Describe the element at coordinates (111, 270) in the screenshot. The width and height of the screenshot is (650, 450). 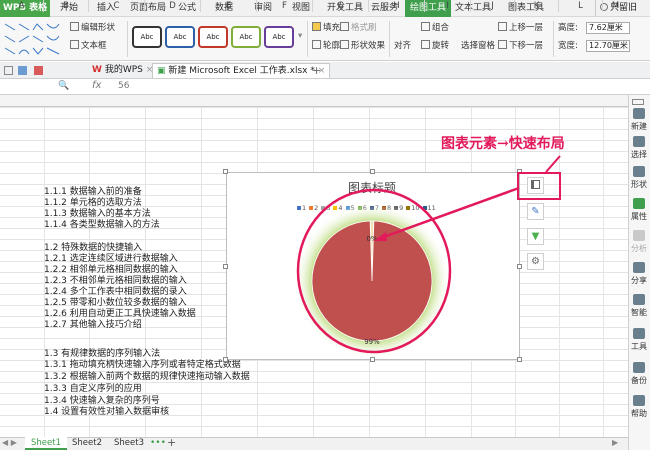
I see `cell-text: 1.2.2 相邻单元格相同数据的输入` at that location.